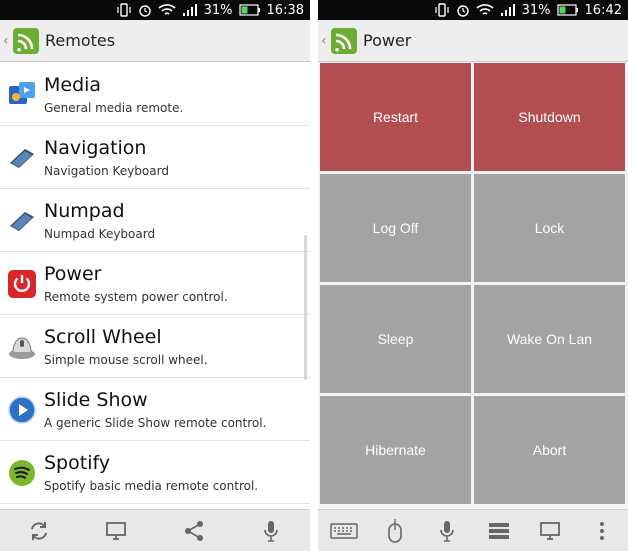 This screenshot has width=628, height=551. I want to click on item-title: Numpad, so click(84, 211).